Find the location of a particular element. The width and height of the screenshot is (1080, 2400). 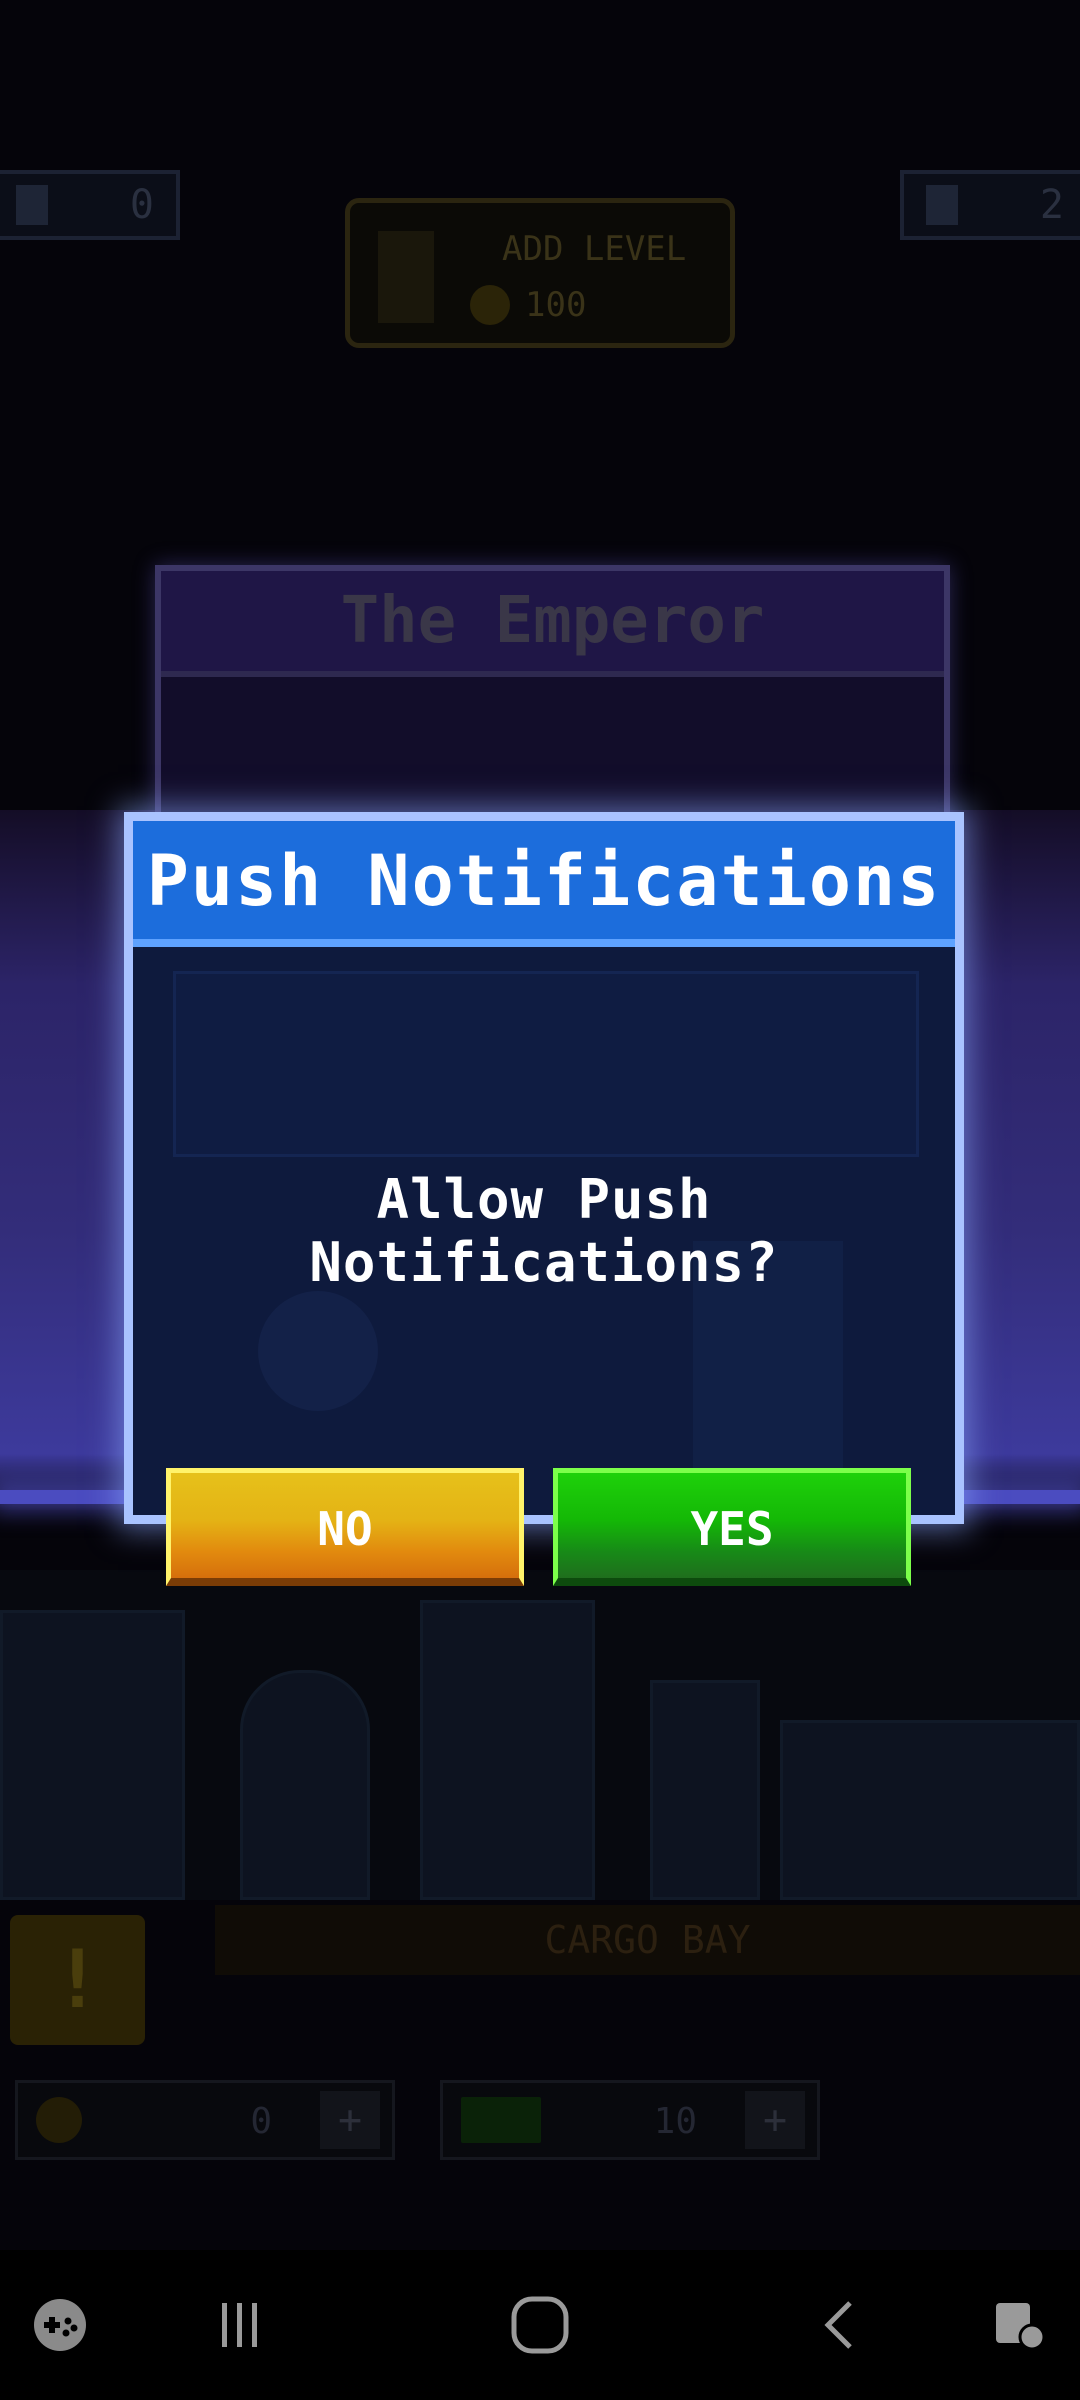

add-level-button: ADD LEVEL 100 is located at coordinates (540, 273).